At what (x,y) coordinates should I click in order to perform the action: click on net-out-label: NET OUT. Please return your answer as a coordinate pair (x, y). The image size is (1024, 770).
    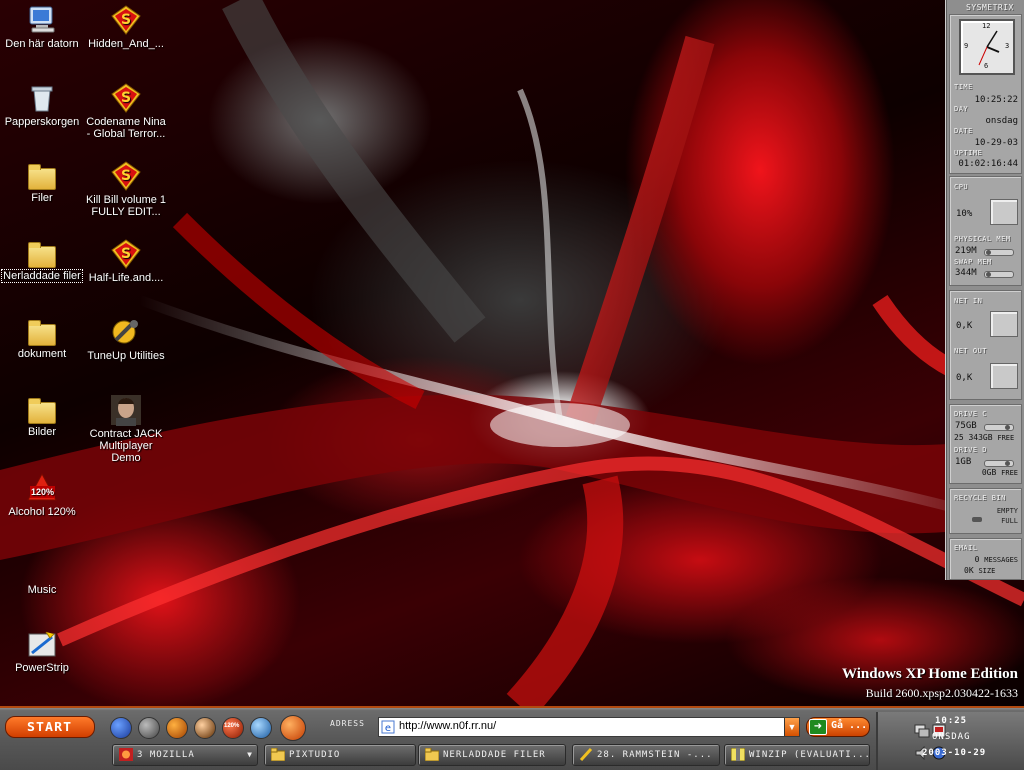
    Looking at the image, I should click on (971, 351).